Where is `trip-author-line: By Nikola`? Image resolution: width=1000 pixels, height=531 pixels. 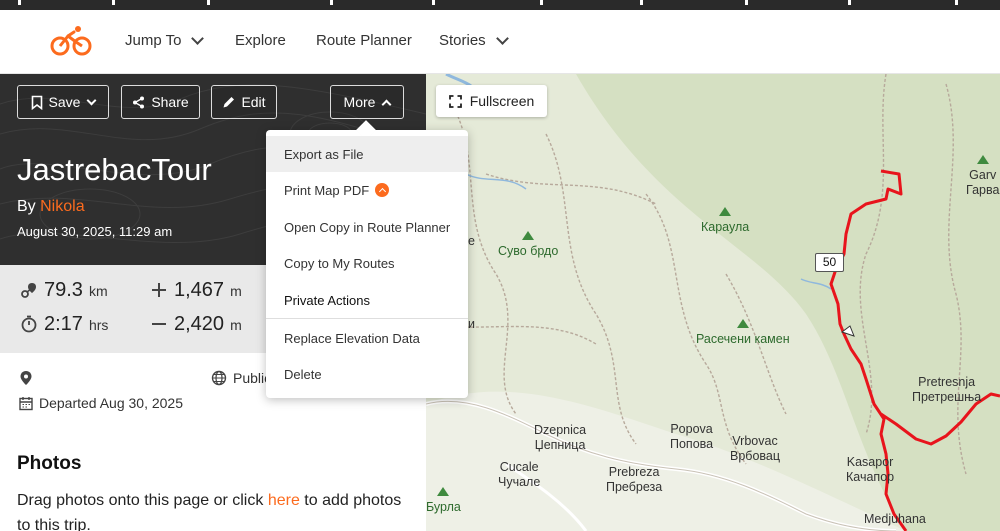 trip-author-line: By Nikola is located at coordinates (51, 206).